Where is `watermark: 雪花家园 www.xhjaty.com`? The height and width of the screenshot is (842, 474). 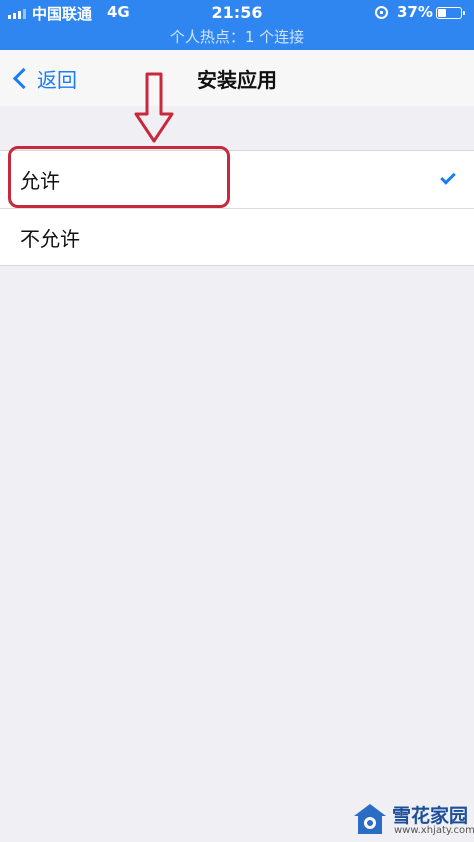
watermark: 雪花家园 www.xhjaty.com is located at coordinates (413, 819).